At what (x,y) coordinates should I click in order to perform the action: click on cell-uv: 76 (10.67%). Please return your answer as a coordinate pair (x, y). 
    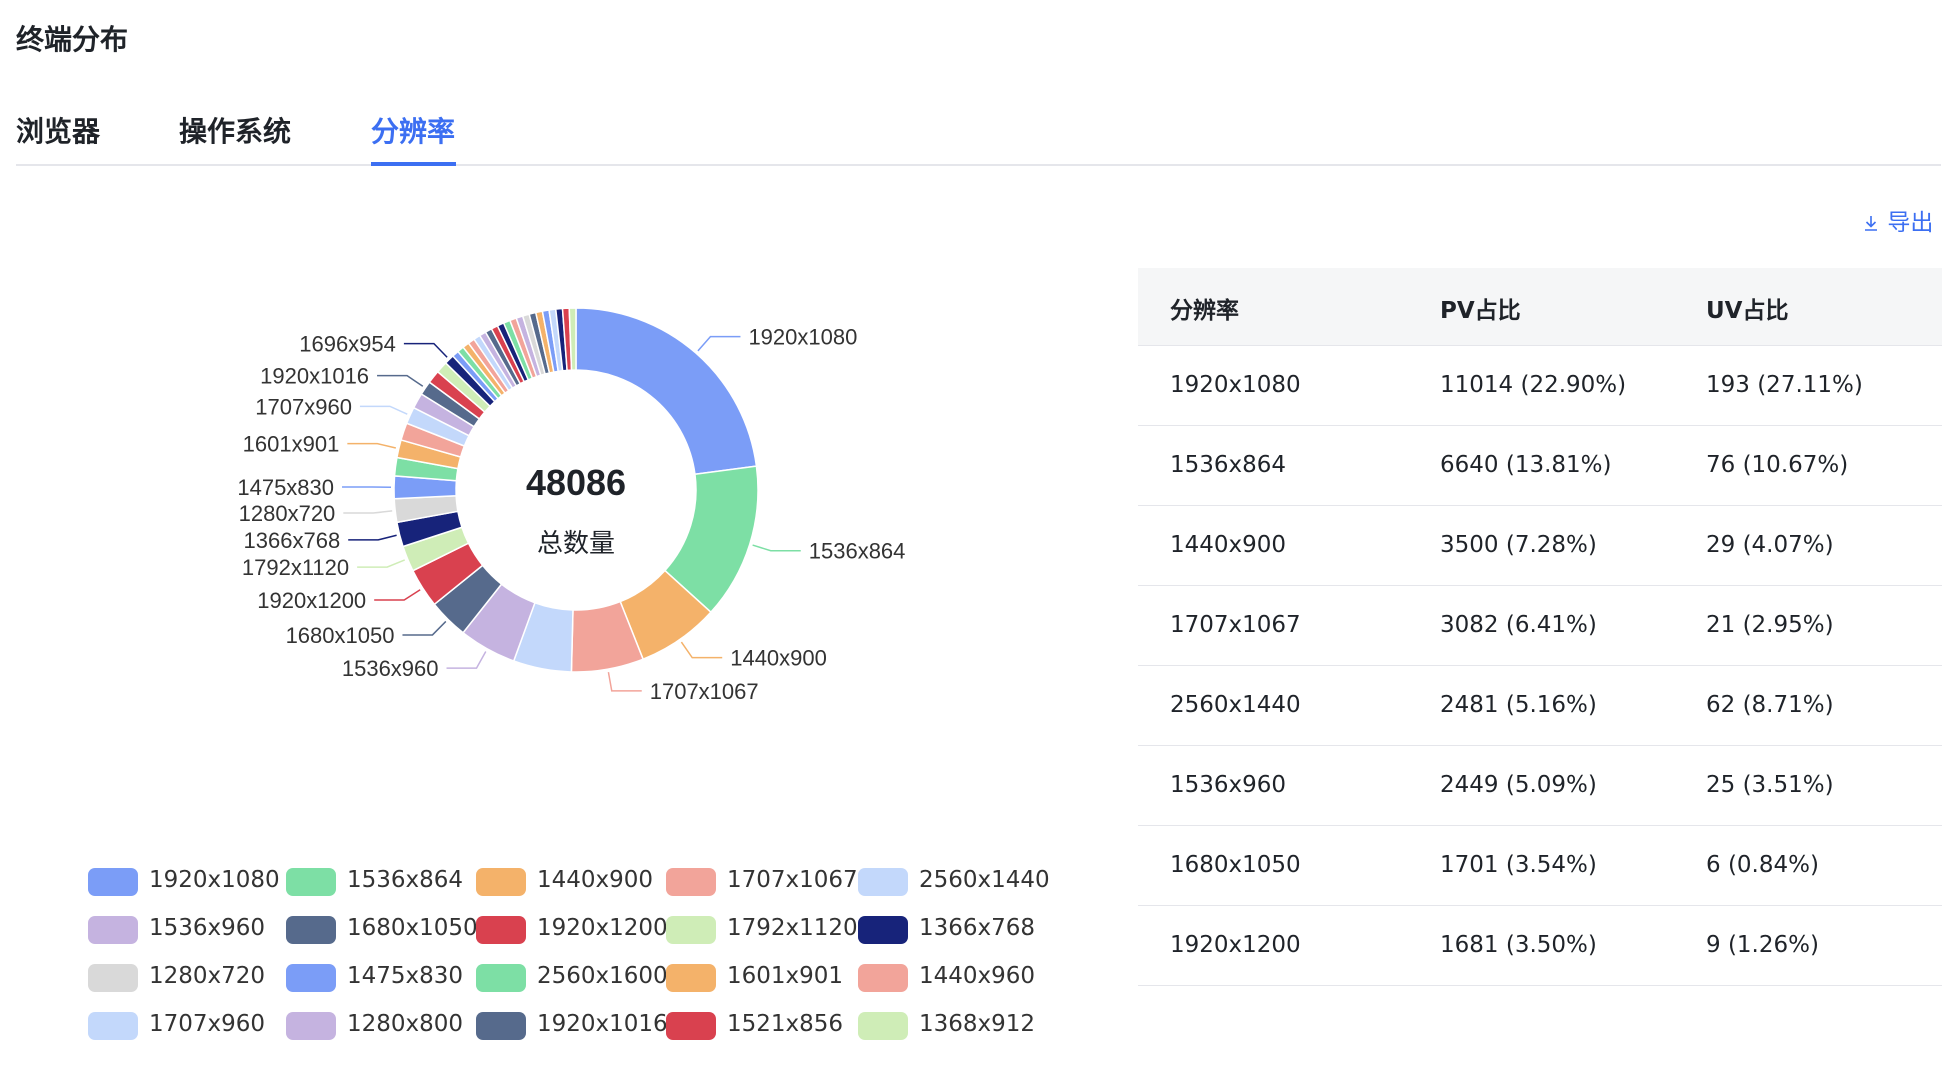
    Looking at the image, I should click on (1777, 465).